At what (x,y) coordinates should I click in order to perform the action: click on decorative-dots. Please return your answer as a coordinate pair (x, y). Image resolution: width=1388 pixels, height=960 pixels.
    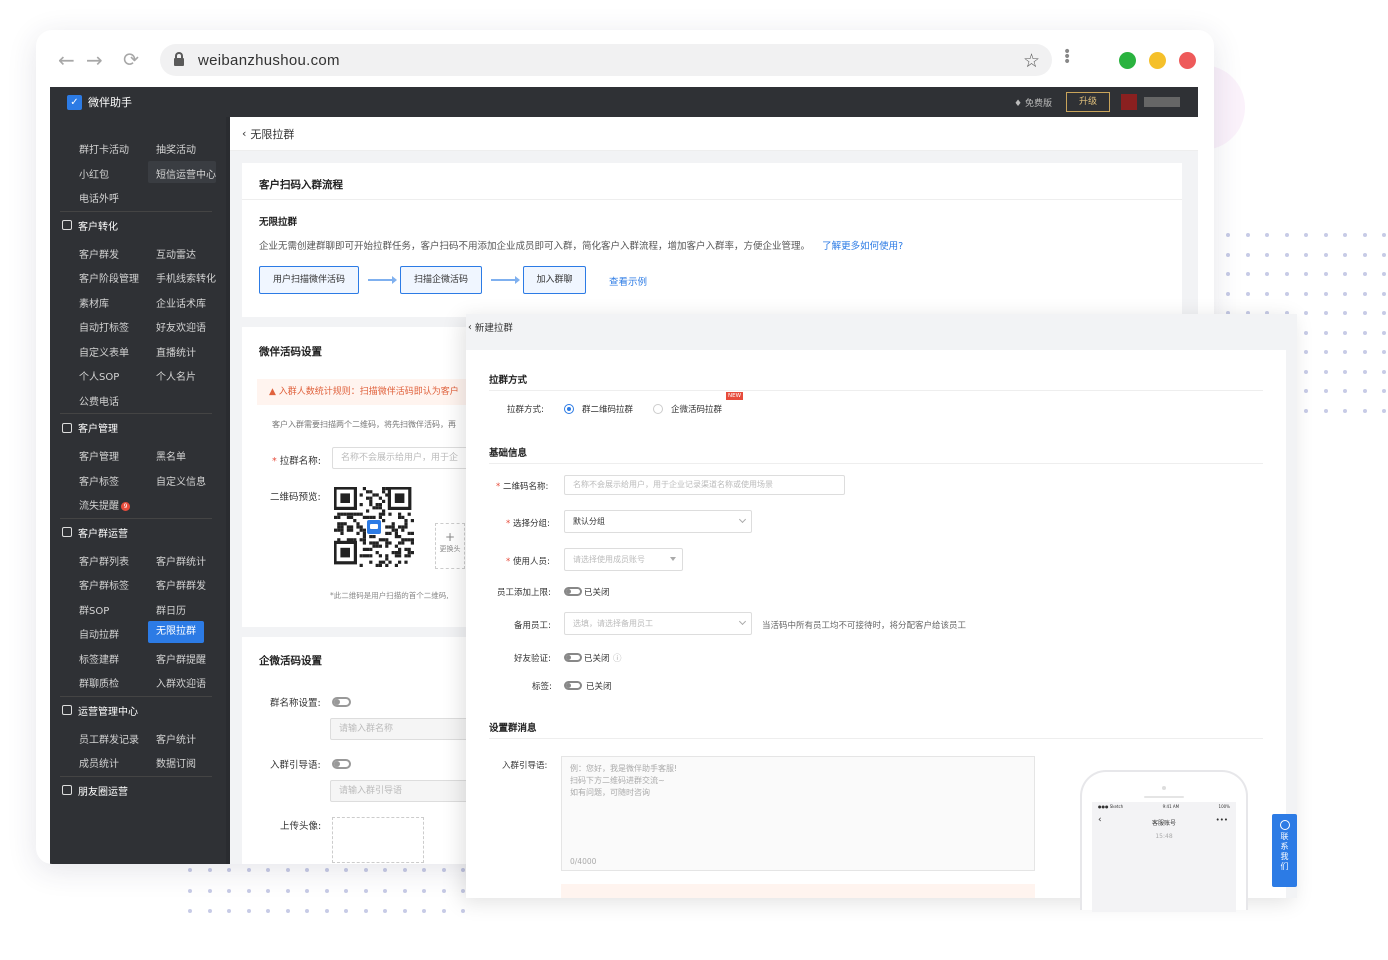
    Looking at the image, I should click on (334, 899).